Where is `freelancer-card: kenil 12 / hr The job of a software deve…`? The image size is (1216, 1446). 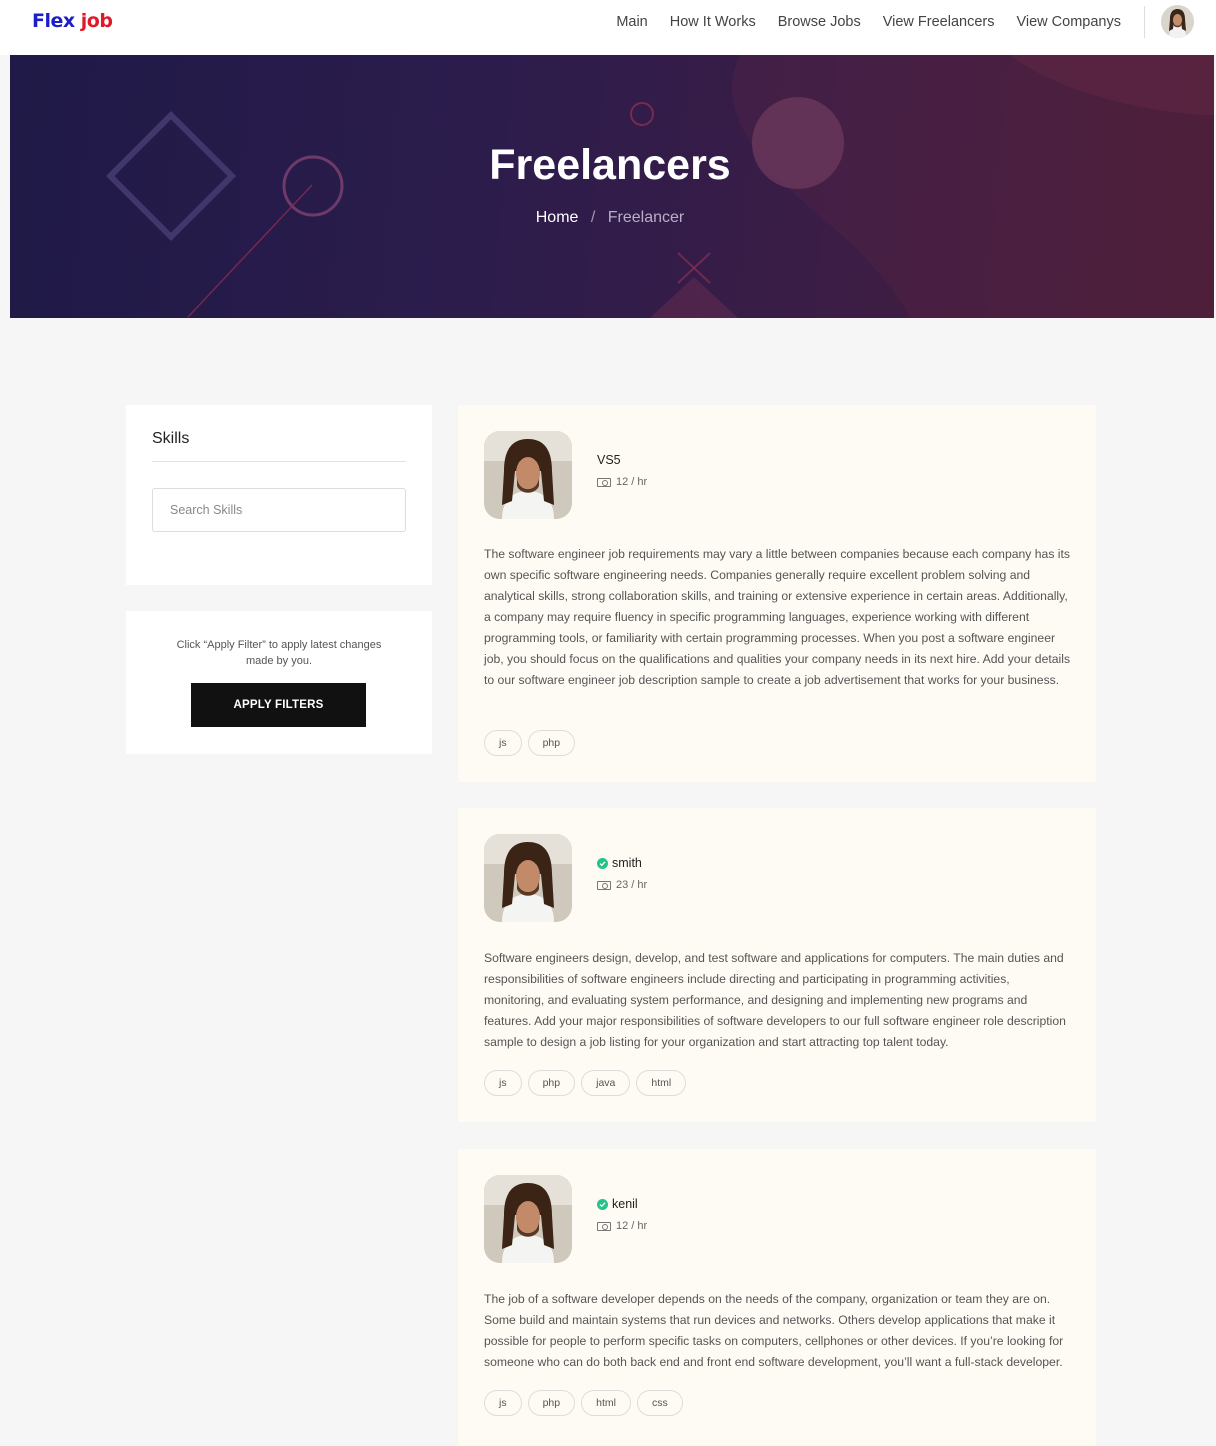 freelancer-card: kenil 12 / hr The job of a software deve… is located at coordinates (777, 1297).